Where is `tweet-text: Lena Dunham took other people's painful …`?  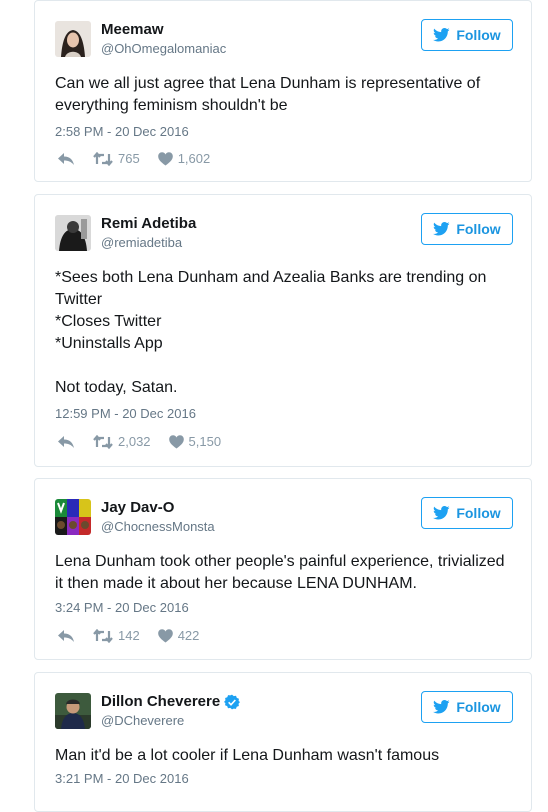
tweet-text: Lena Dunham took other people's painful … is located at coordinates (280, 572).